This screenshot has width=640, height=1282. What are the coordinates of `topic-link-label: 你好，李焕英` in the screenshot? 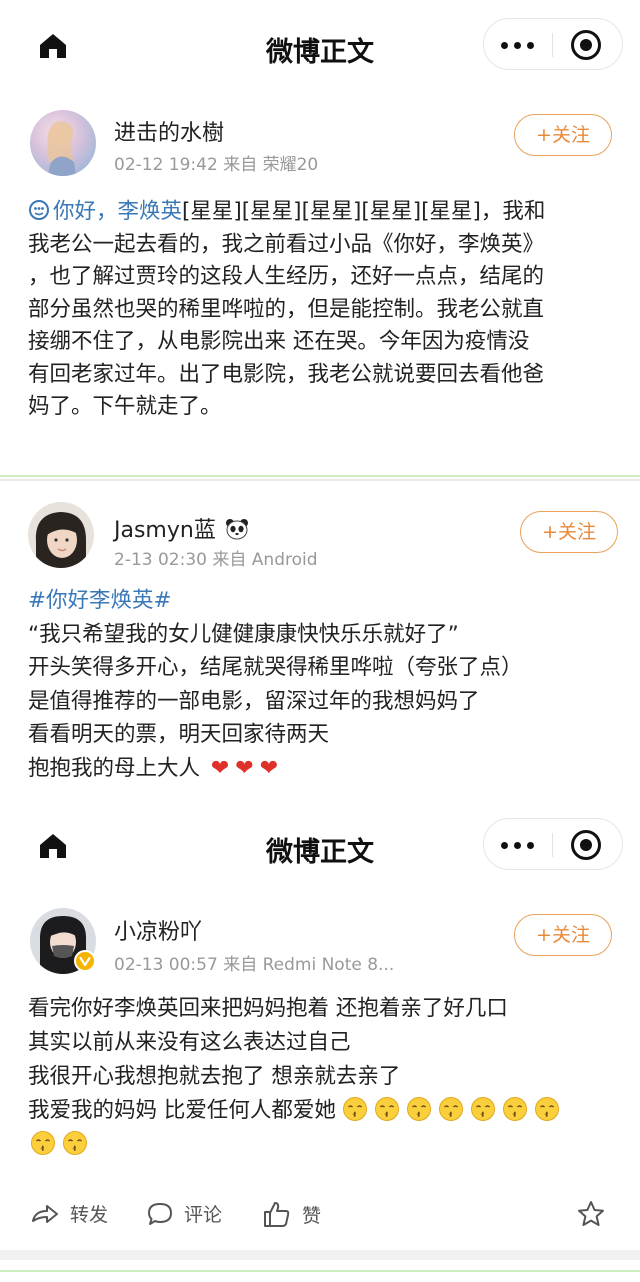 It's located at (118, 211).